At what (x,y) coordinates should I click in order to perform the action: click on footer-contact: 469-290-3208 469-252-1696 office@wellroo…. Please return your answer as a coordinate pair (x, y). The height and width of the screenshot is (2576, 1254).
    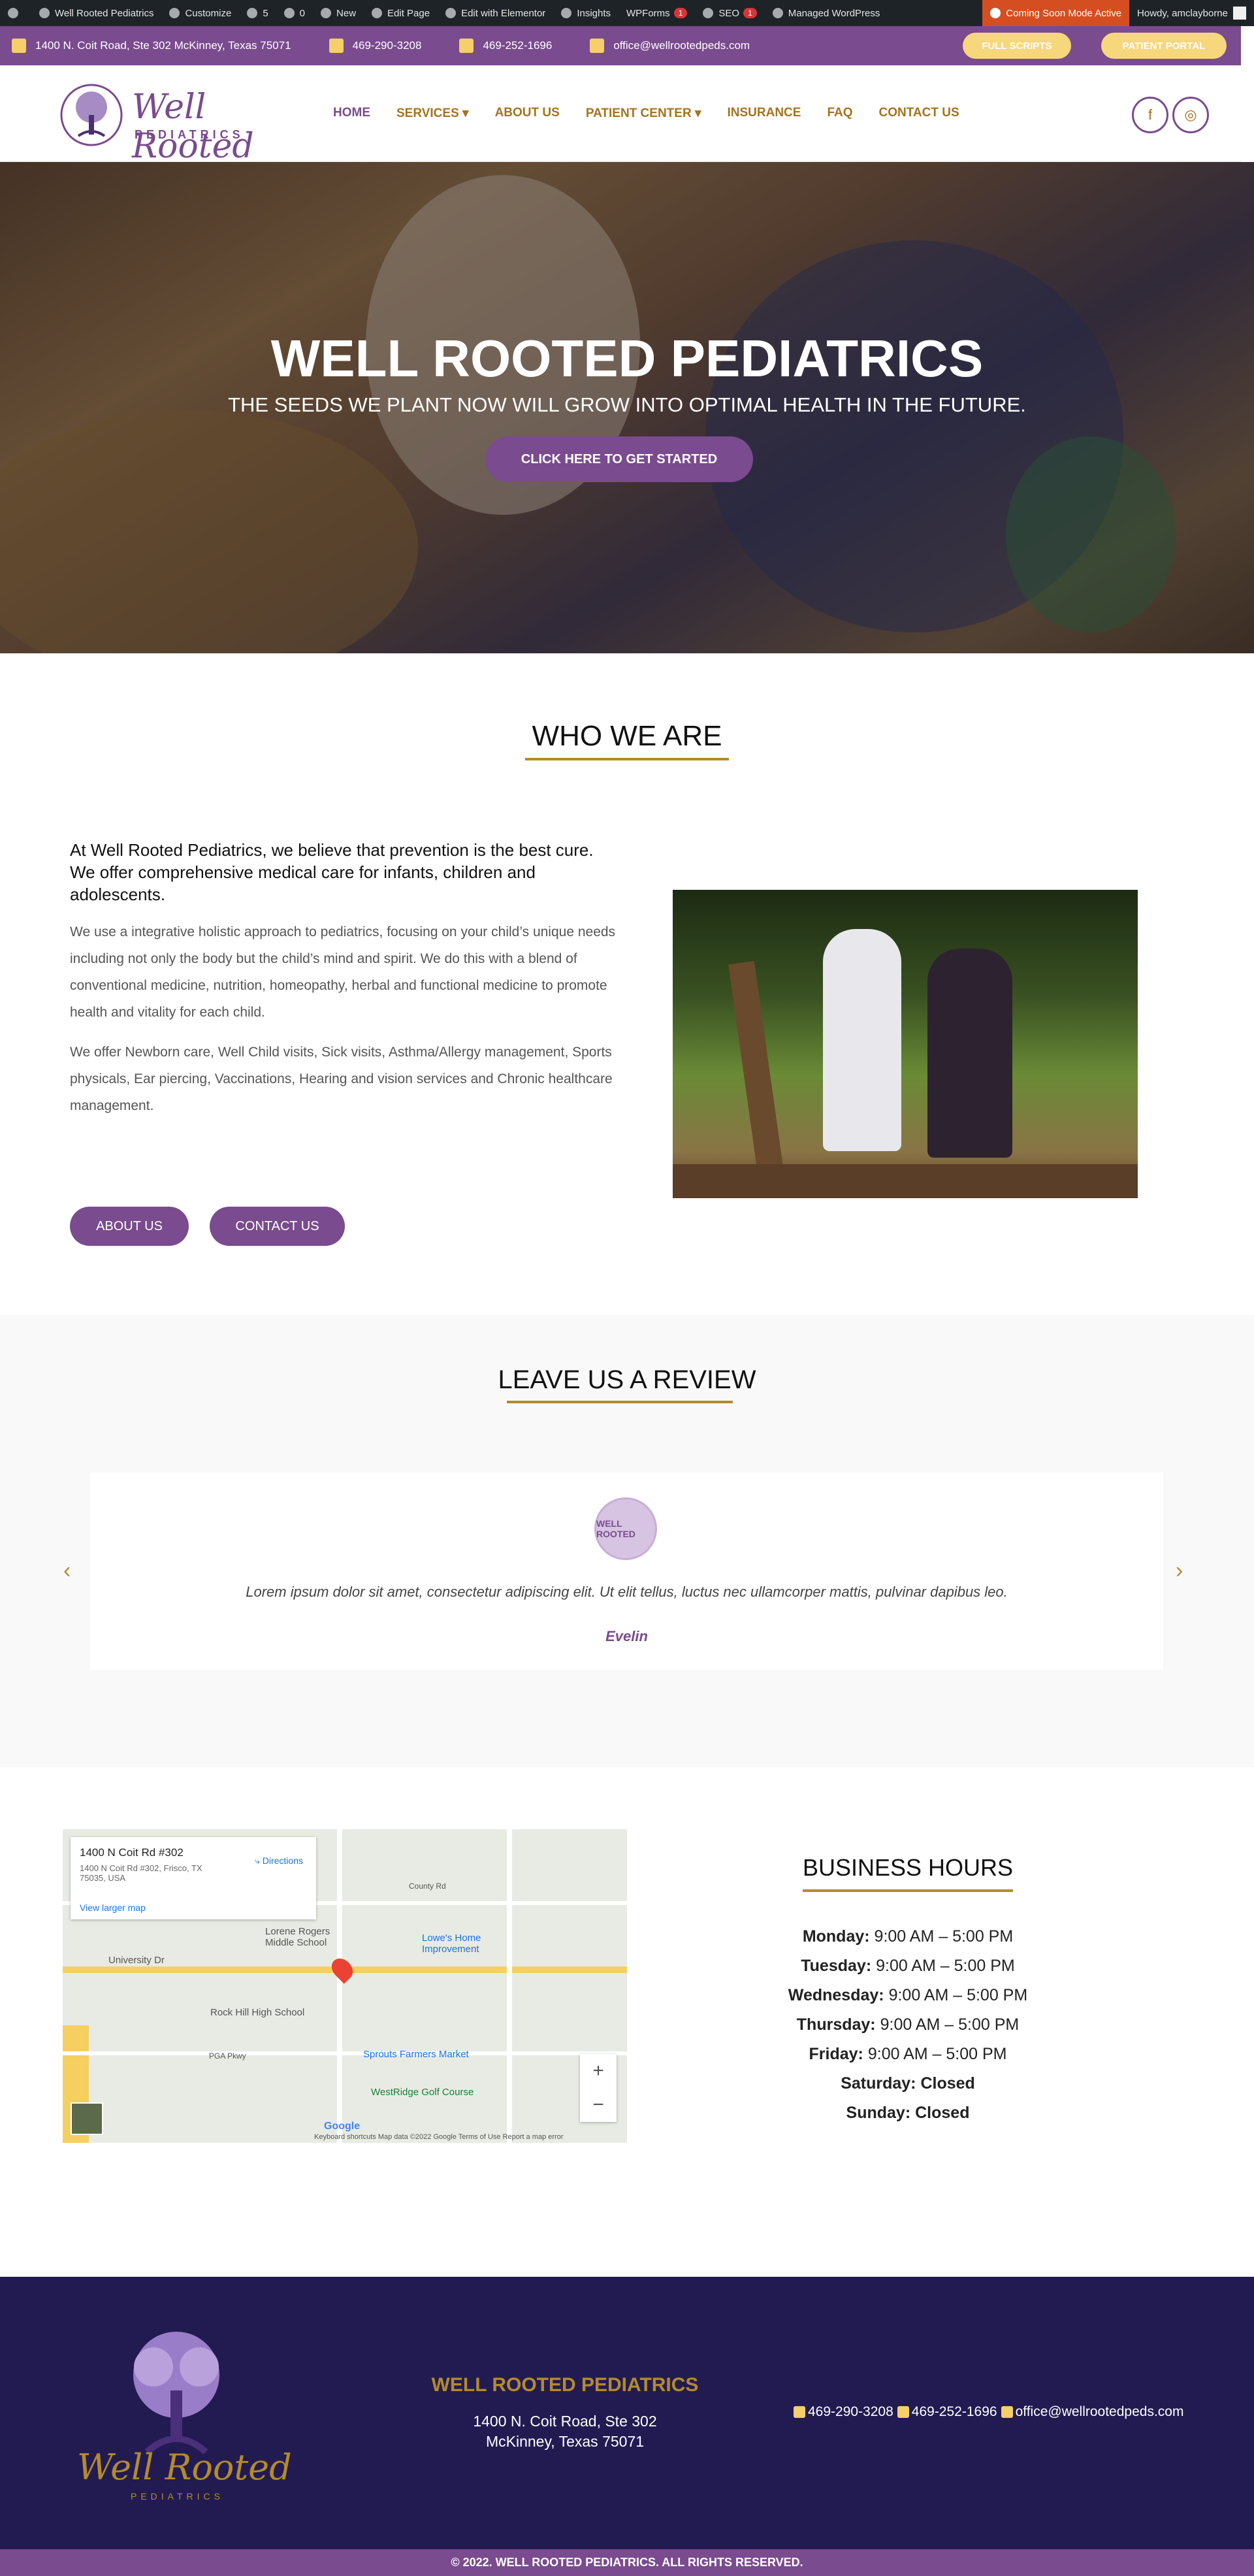
    Looking at the image, I should click on (990, 2412).